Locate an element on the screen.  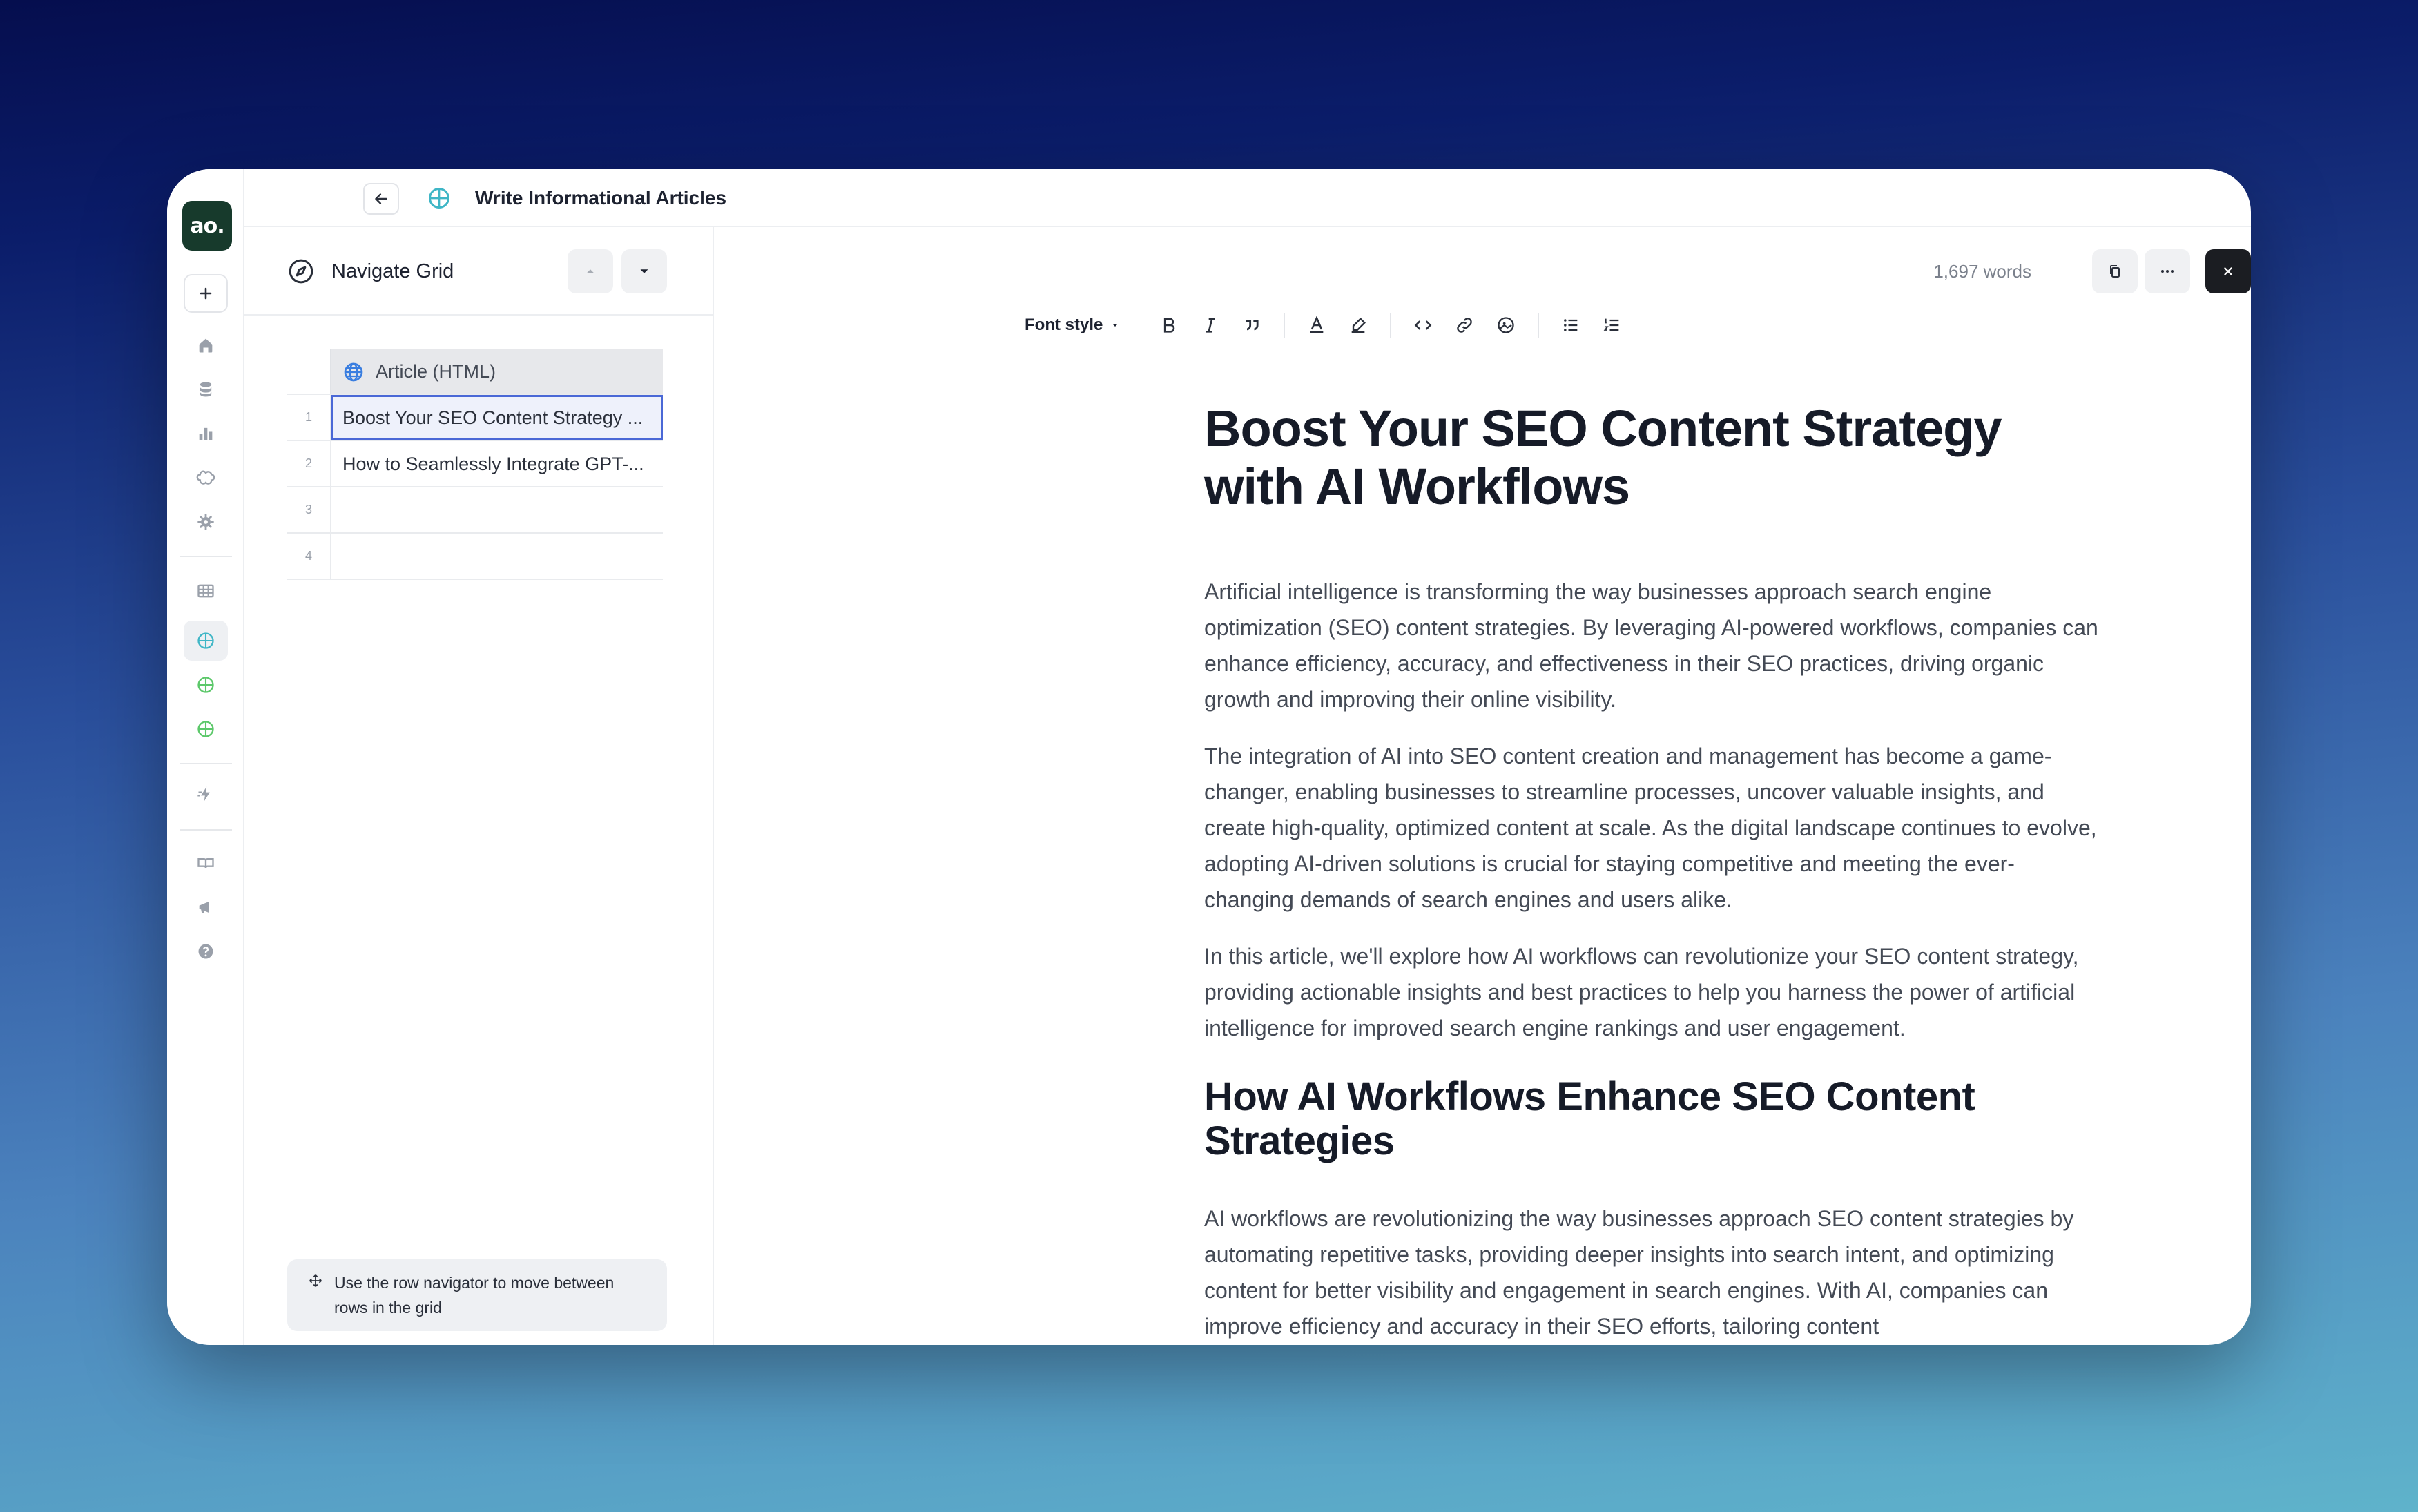
column-header-article: Article (HTML) is located at coordinates (497, 372).